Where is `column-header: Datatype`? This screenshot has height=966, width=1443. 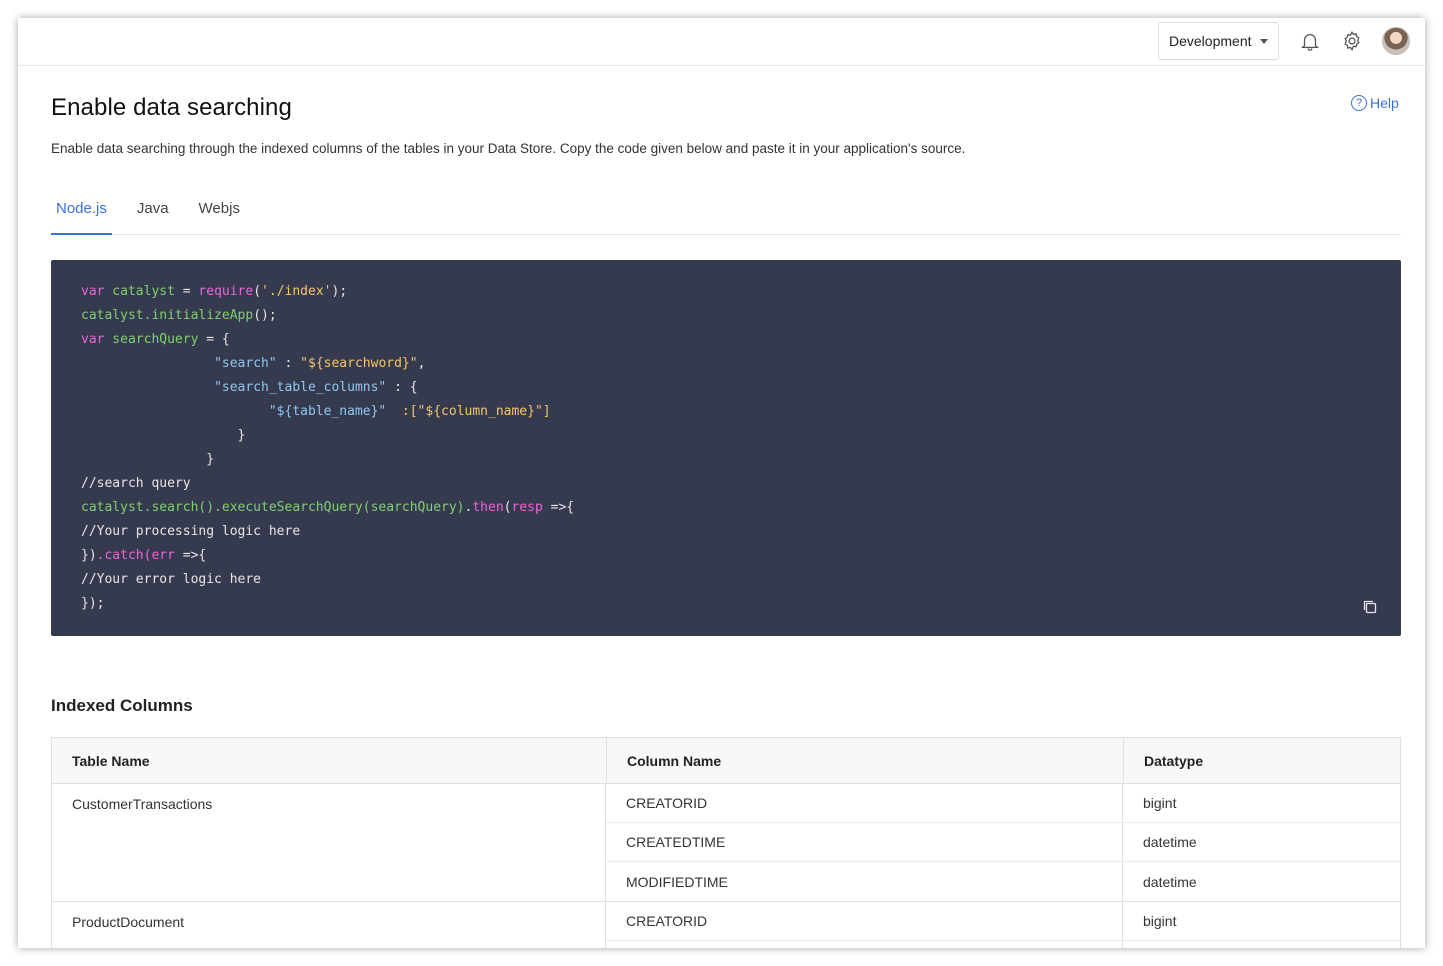 column-header: Datatype is located at coordinates (1174, 760).